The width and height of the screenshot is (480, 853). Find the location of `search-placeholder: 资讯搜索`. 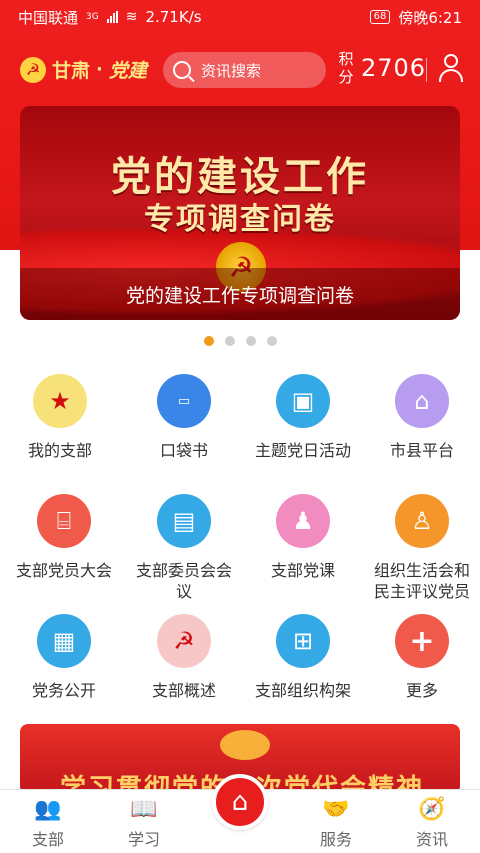

search-placeholder: 资讯搜索 is located at coordinates (231, 70).